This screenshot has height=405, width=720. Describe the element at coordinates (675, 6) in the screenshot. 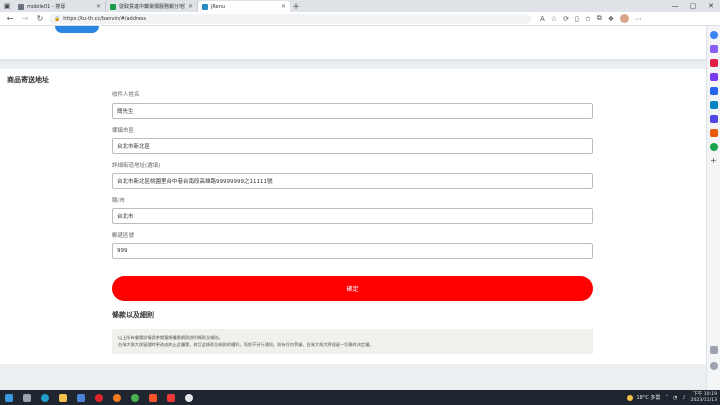

I see `minimize-icon: —` at that location.